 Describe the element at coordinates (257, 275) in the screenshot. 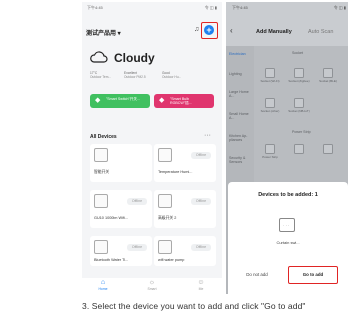

I see `do-not-add-button: Do not add` at that location.